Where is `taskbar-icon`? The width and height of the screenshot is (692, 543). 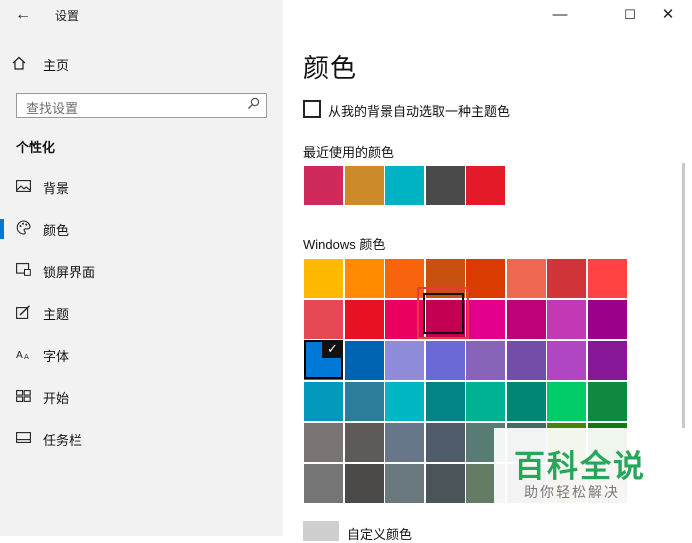 taskbar-icon is located at coordinates (23, 439).